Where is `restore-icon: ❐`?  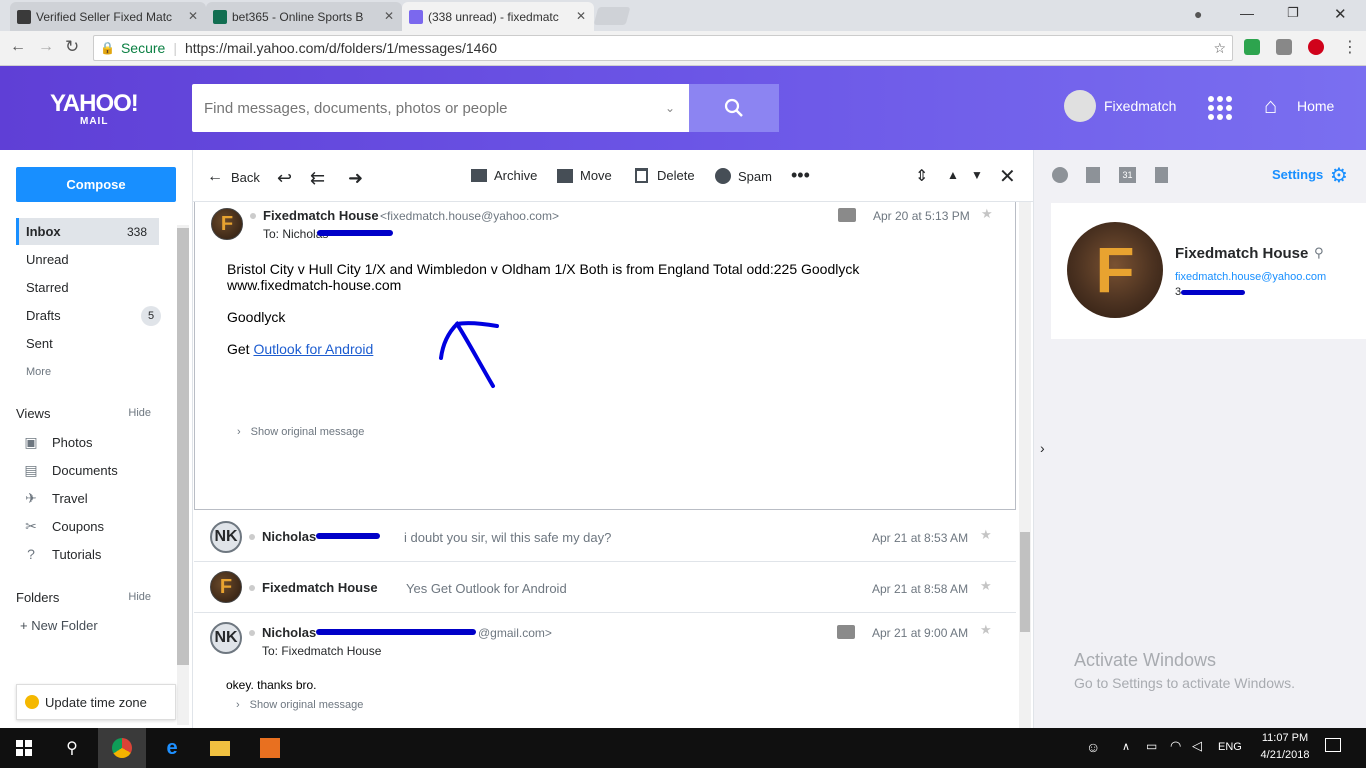
restore-icon: ❐ is located at coordinates (1293, 13).